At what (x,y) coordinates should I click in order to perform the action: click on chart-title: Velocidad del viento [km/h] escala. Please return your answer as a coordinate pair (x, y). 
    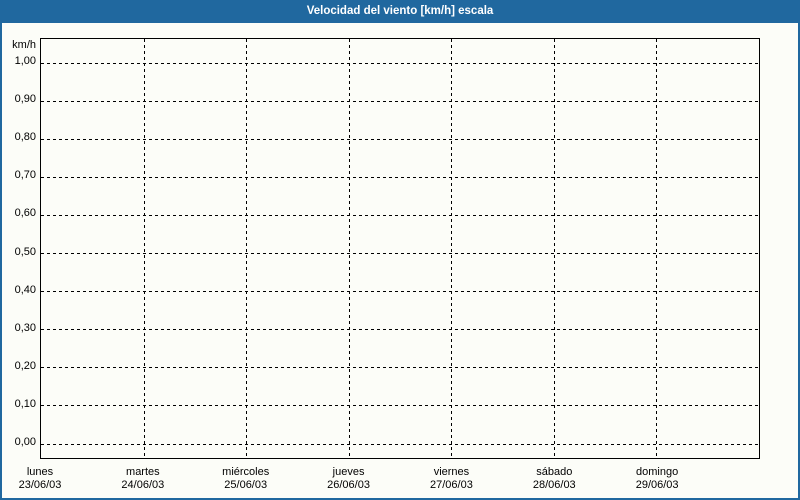
    Looking at the image, I should click on (400, 11).